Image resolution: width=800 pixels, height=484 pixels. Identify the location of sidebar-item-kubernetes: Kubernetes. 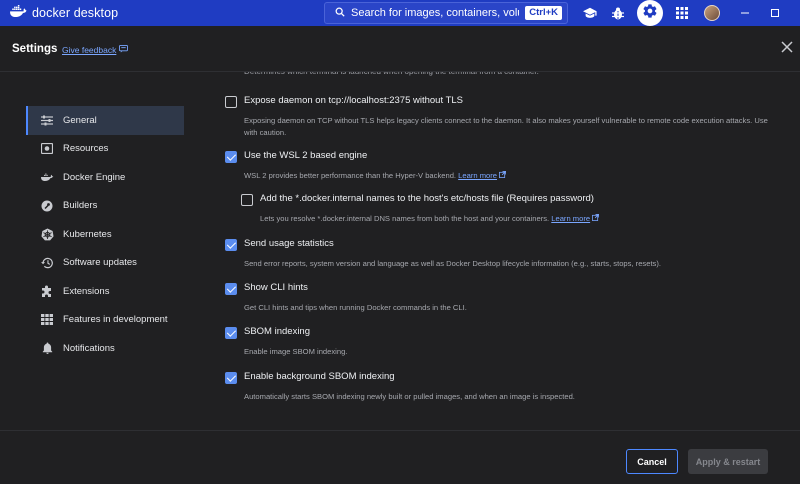
(105, 234).